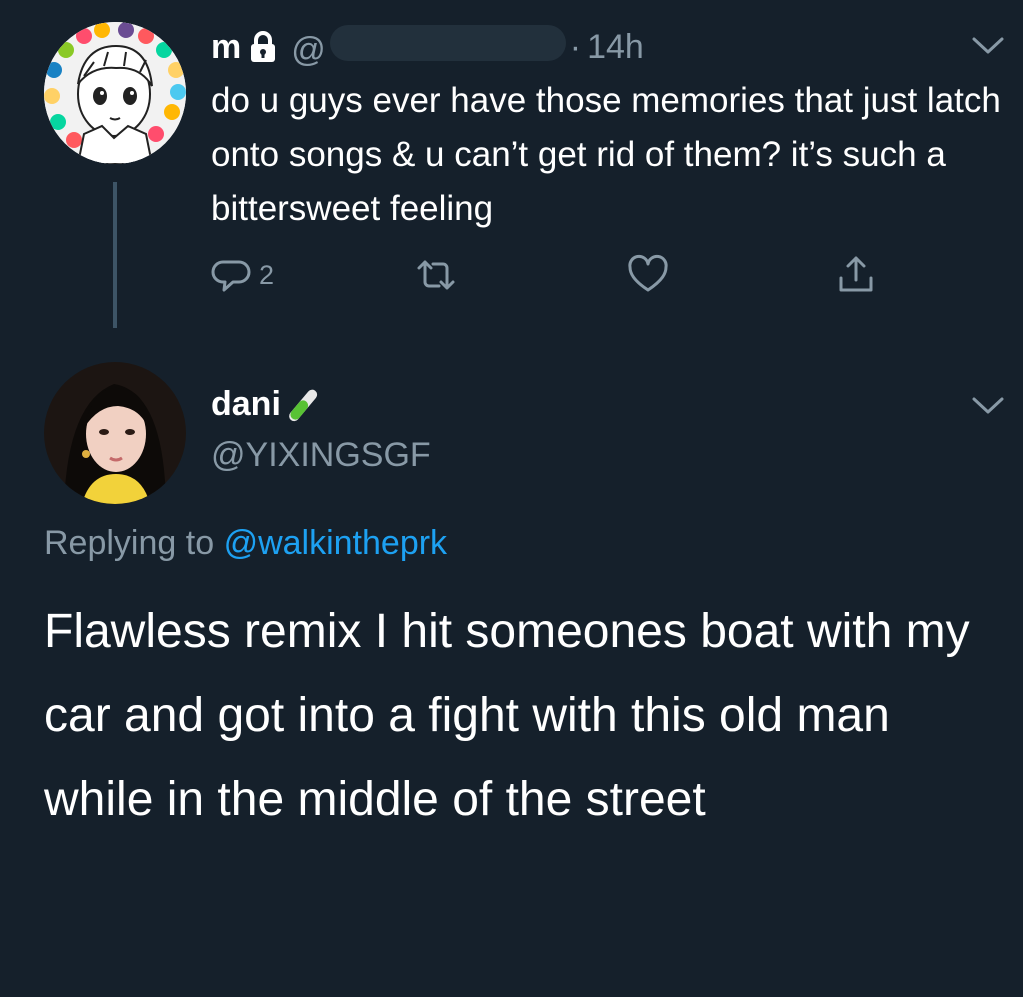 This screenshot has width=1023, height=997. I want to click on handle: @YIXINGSGF, so click(321, 455).